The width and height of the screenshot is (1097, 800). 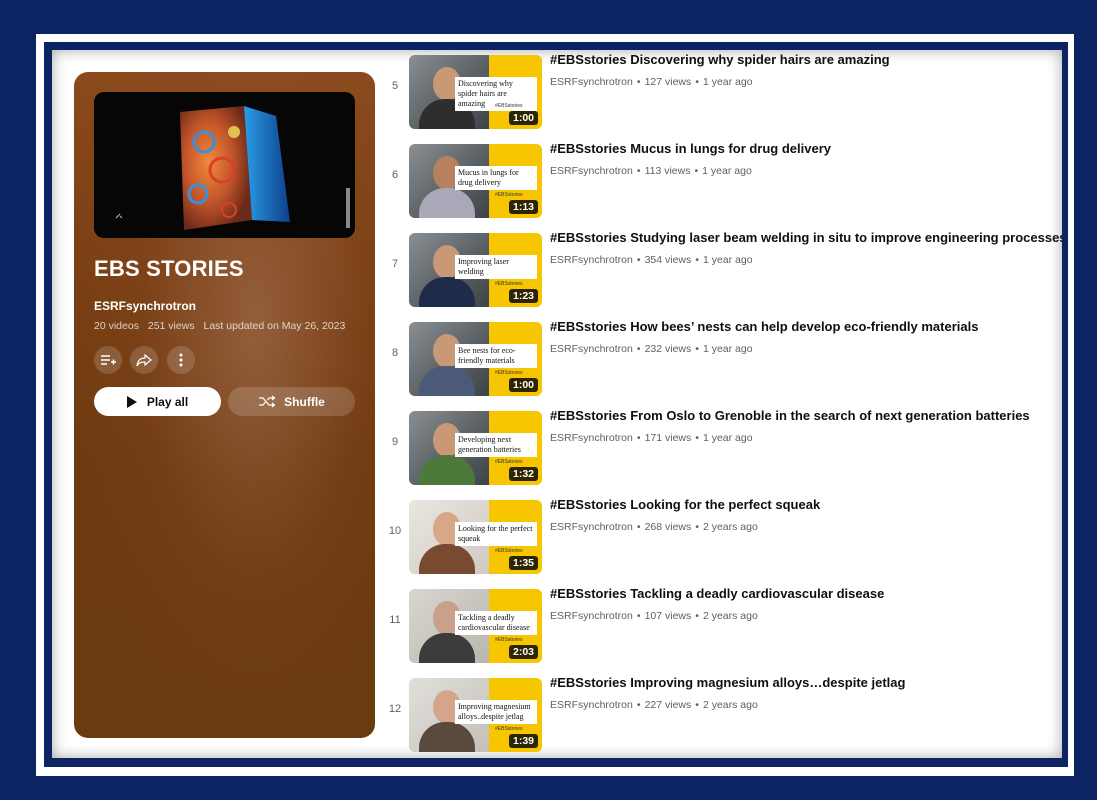 What do you see at coordinates (668, 438) in the screenshot?
I see `video-views: 171 views` at bounding box center [668, 438].